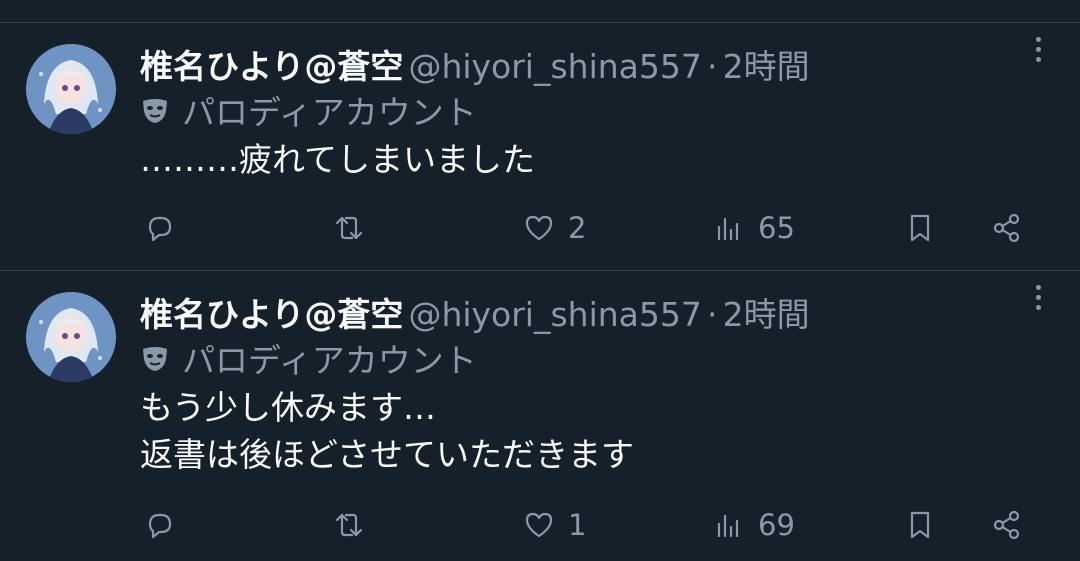 This screenshot has height=561, width=1080. I want to click on like-count: 2, so click(577, 228).